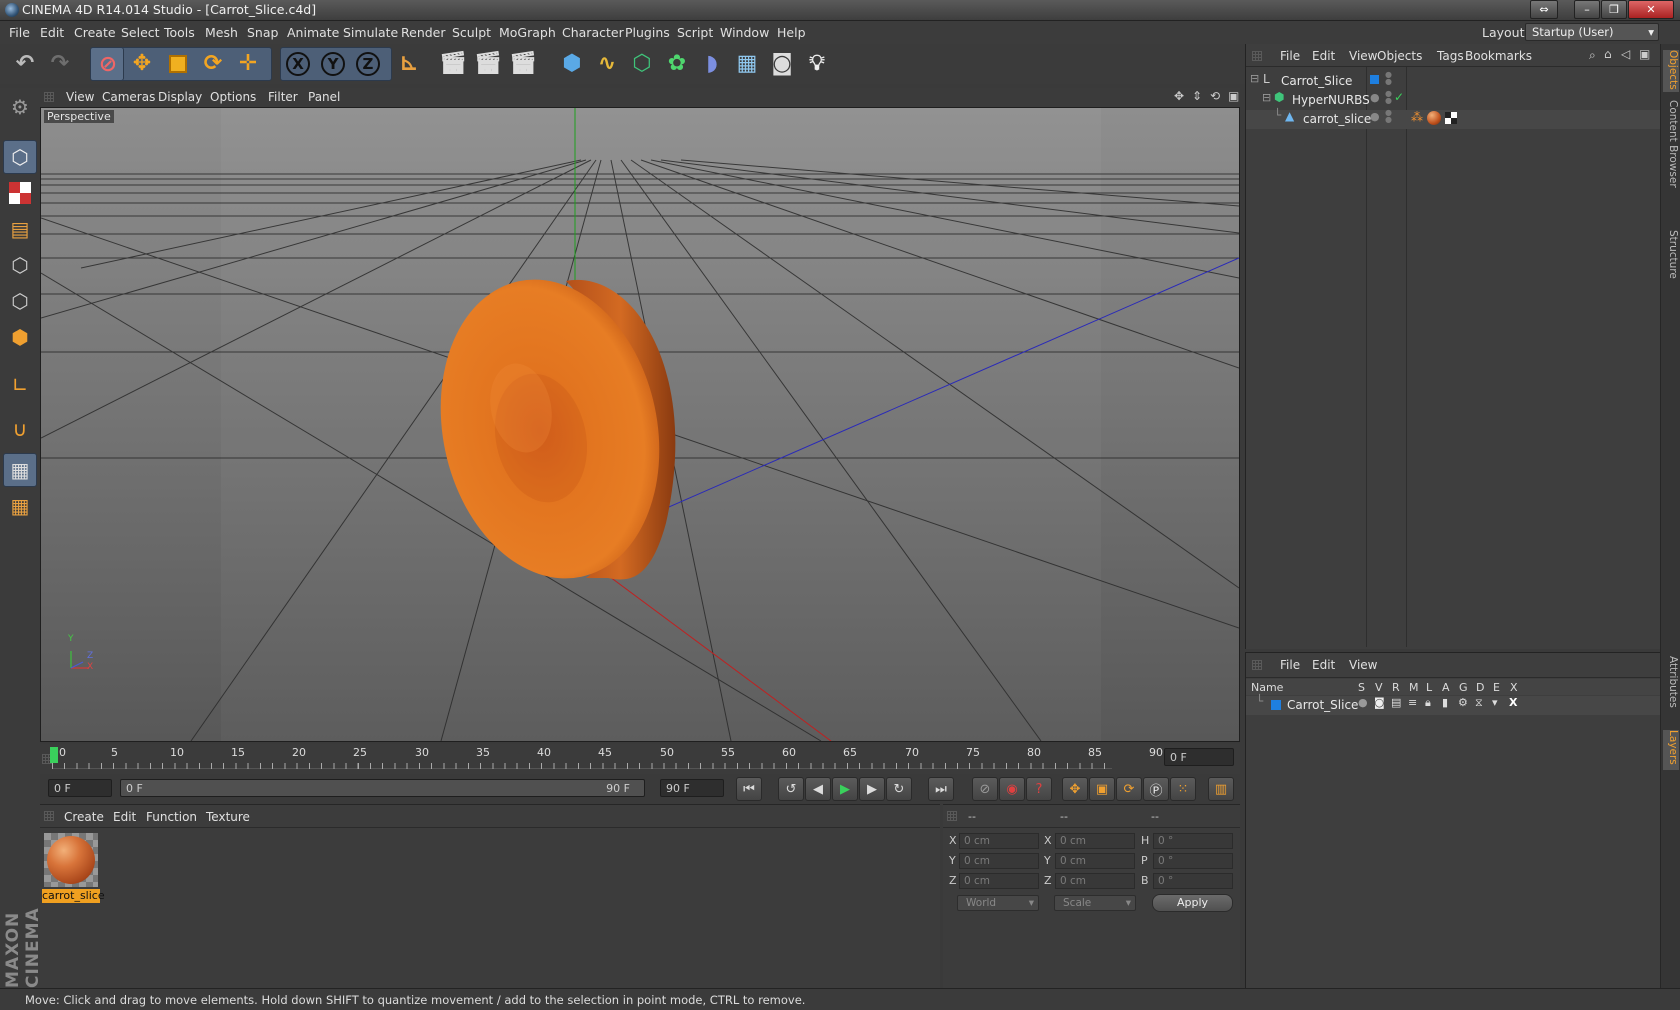 The height and width of the screenshot is (1010, 1680). Describe the element at coordinates (221, 32) in the screenshot. I see `menu-mesh: Mesh` at that location.